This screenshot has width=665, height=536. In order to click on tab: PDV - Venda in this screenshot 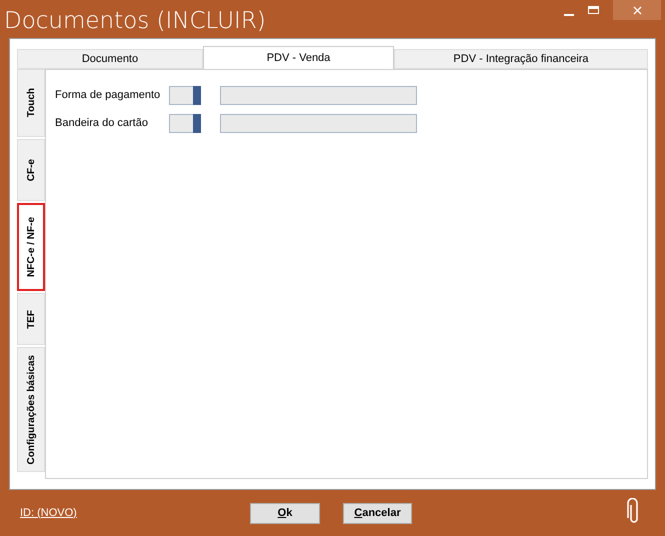, I will do `click(298, 57)`.